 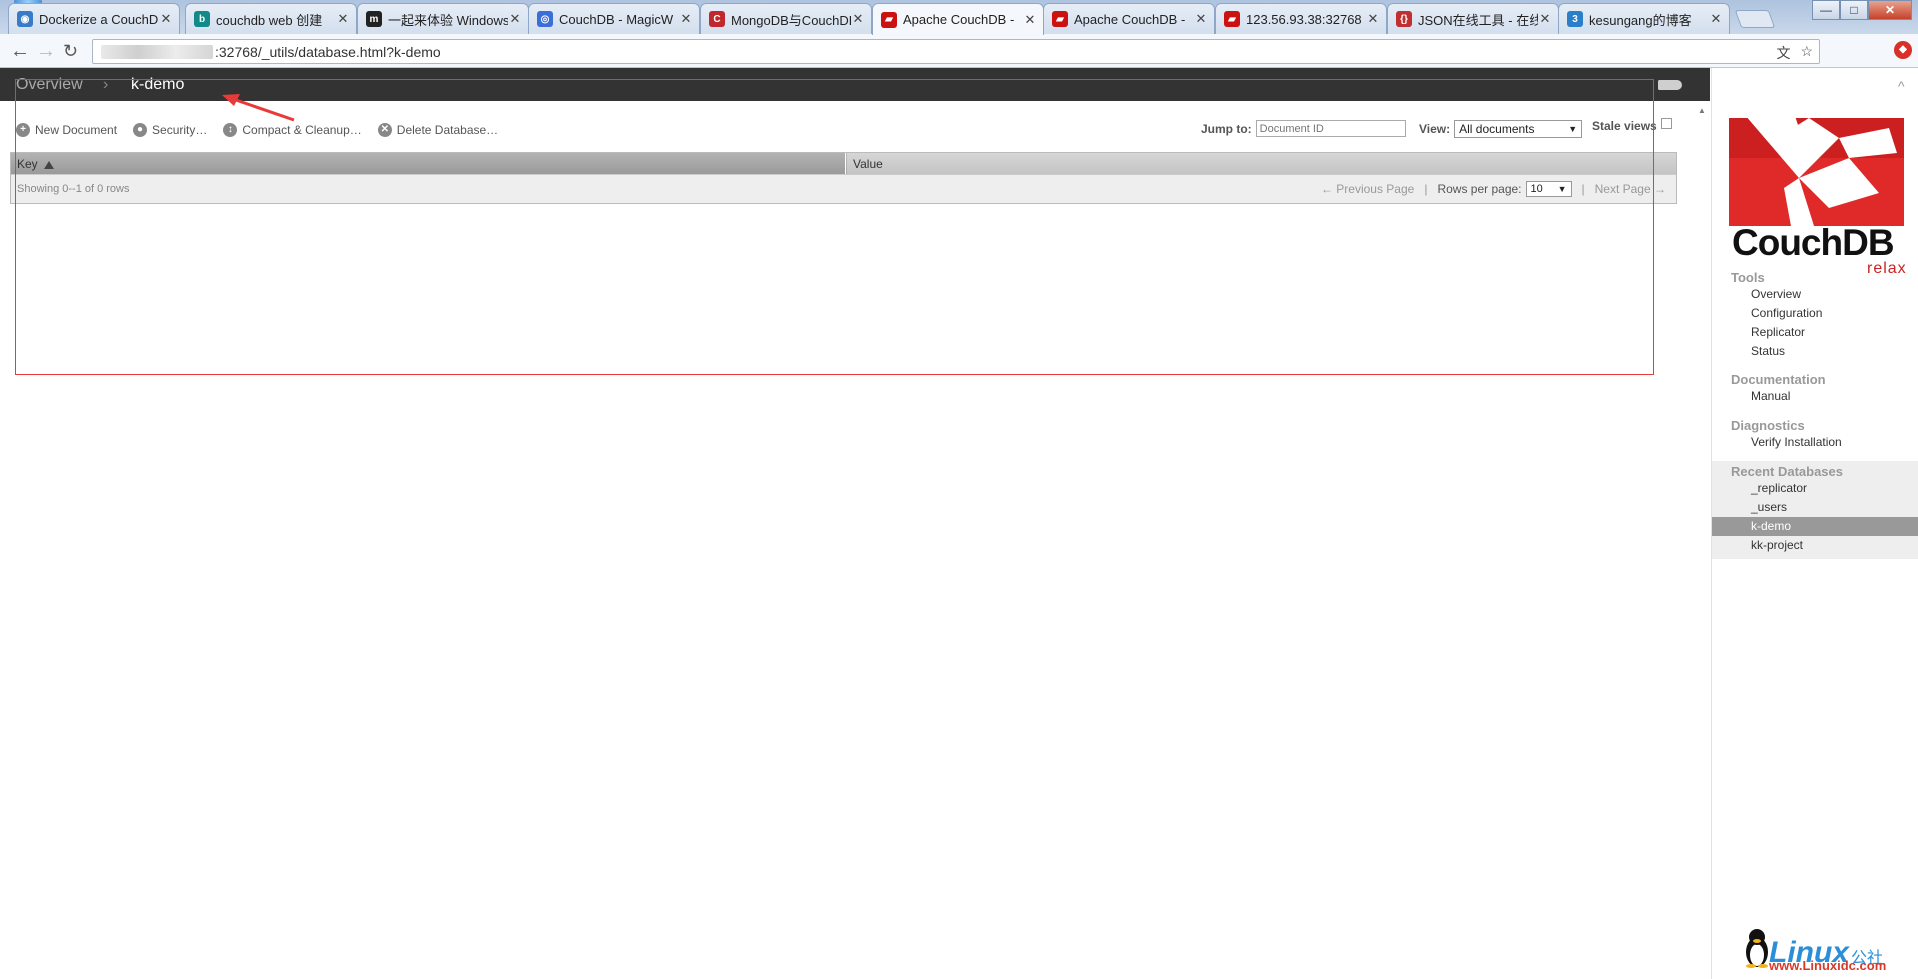 What do you see at coordinates (1815, 351) in the screenshot?
I see `sidebar-item-status: Status` at bounding box center [1815, 351].